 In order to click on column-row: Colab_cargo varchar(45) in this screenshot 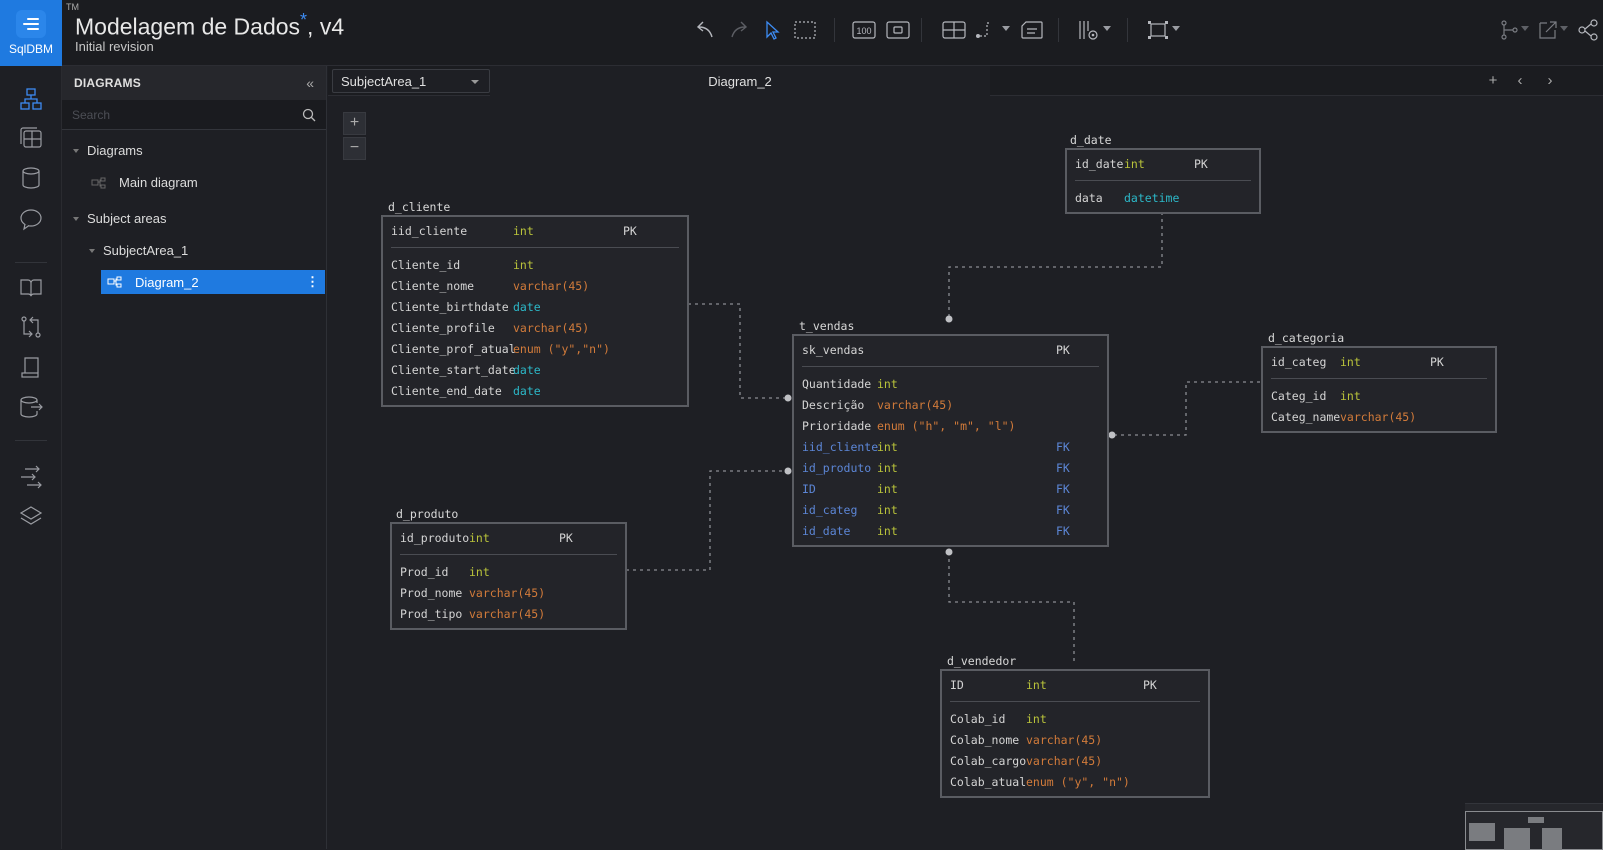, I will do `click(1075, 760)`.